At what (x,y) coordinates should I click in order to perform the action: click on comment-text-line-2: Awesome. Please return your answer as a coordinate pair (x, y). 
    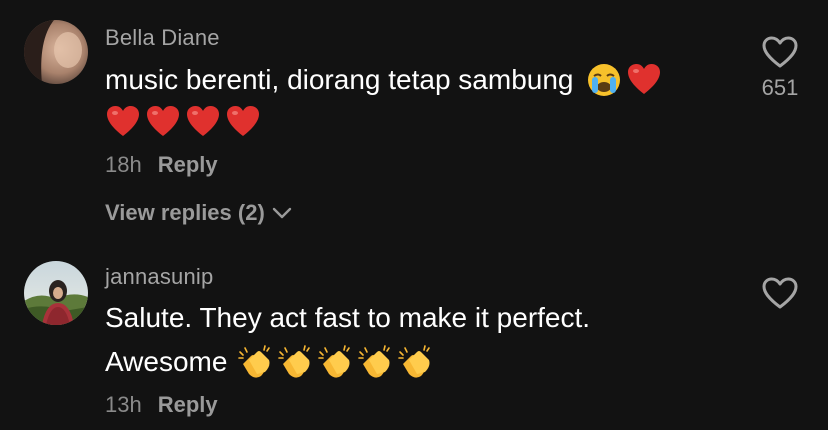
    Looking at the image, I should click on (271, 362).